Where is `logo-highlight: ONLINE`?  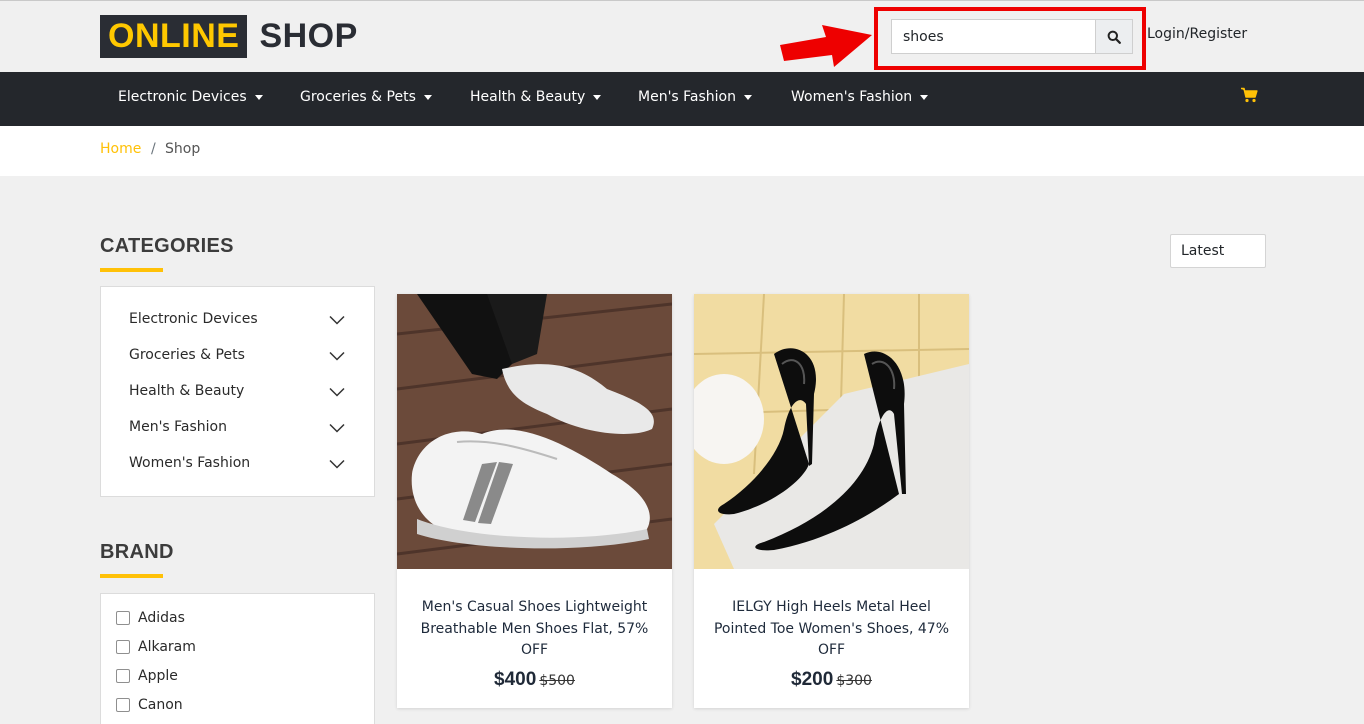 logo-highlight: ONLINE is located at coordinates (174, 36).